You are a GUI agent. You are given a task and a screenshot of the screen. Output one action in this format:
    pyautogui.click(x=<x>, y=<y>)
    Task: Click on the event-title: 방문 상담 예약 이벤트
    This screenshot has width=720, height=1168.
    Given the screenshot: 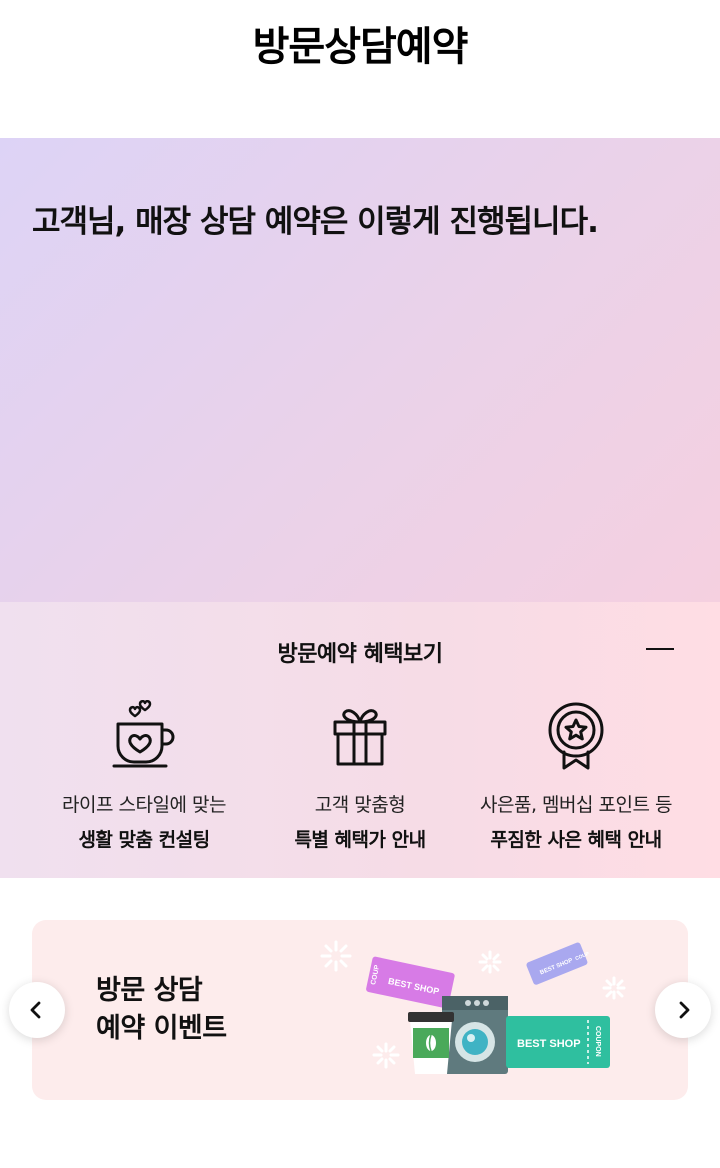 What is the action you would take?
    pyautogui.click(x=161, y=1010)
    